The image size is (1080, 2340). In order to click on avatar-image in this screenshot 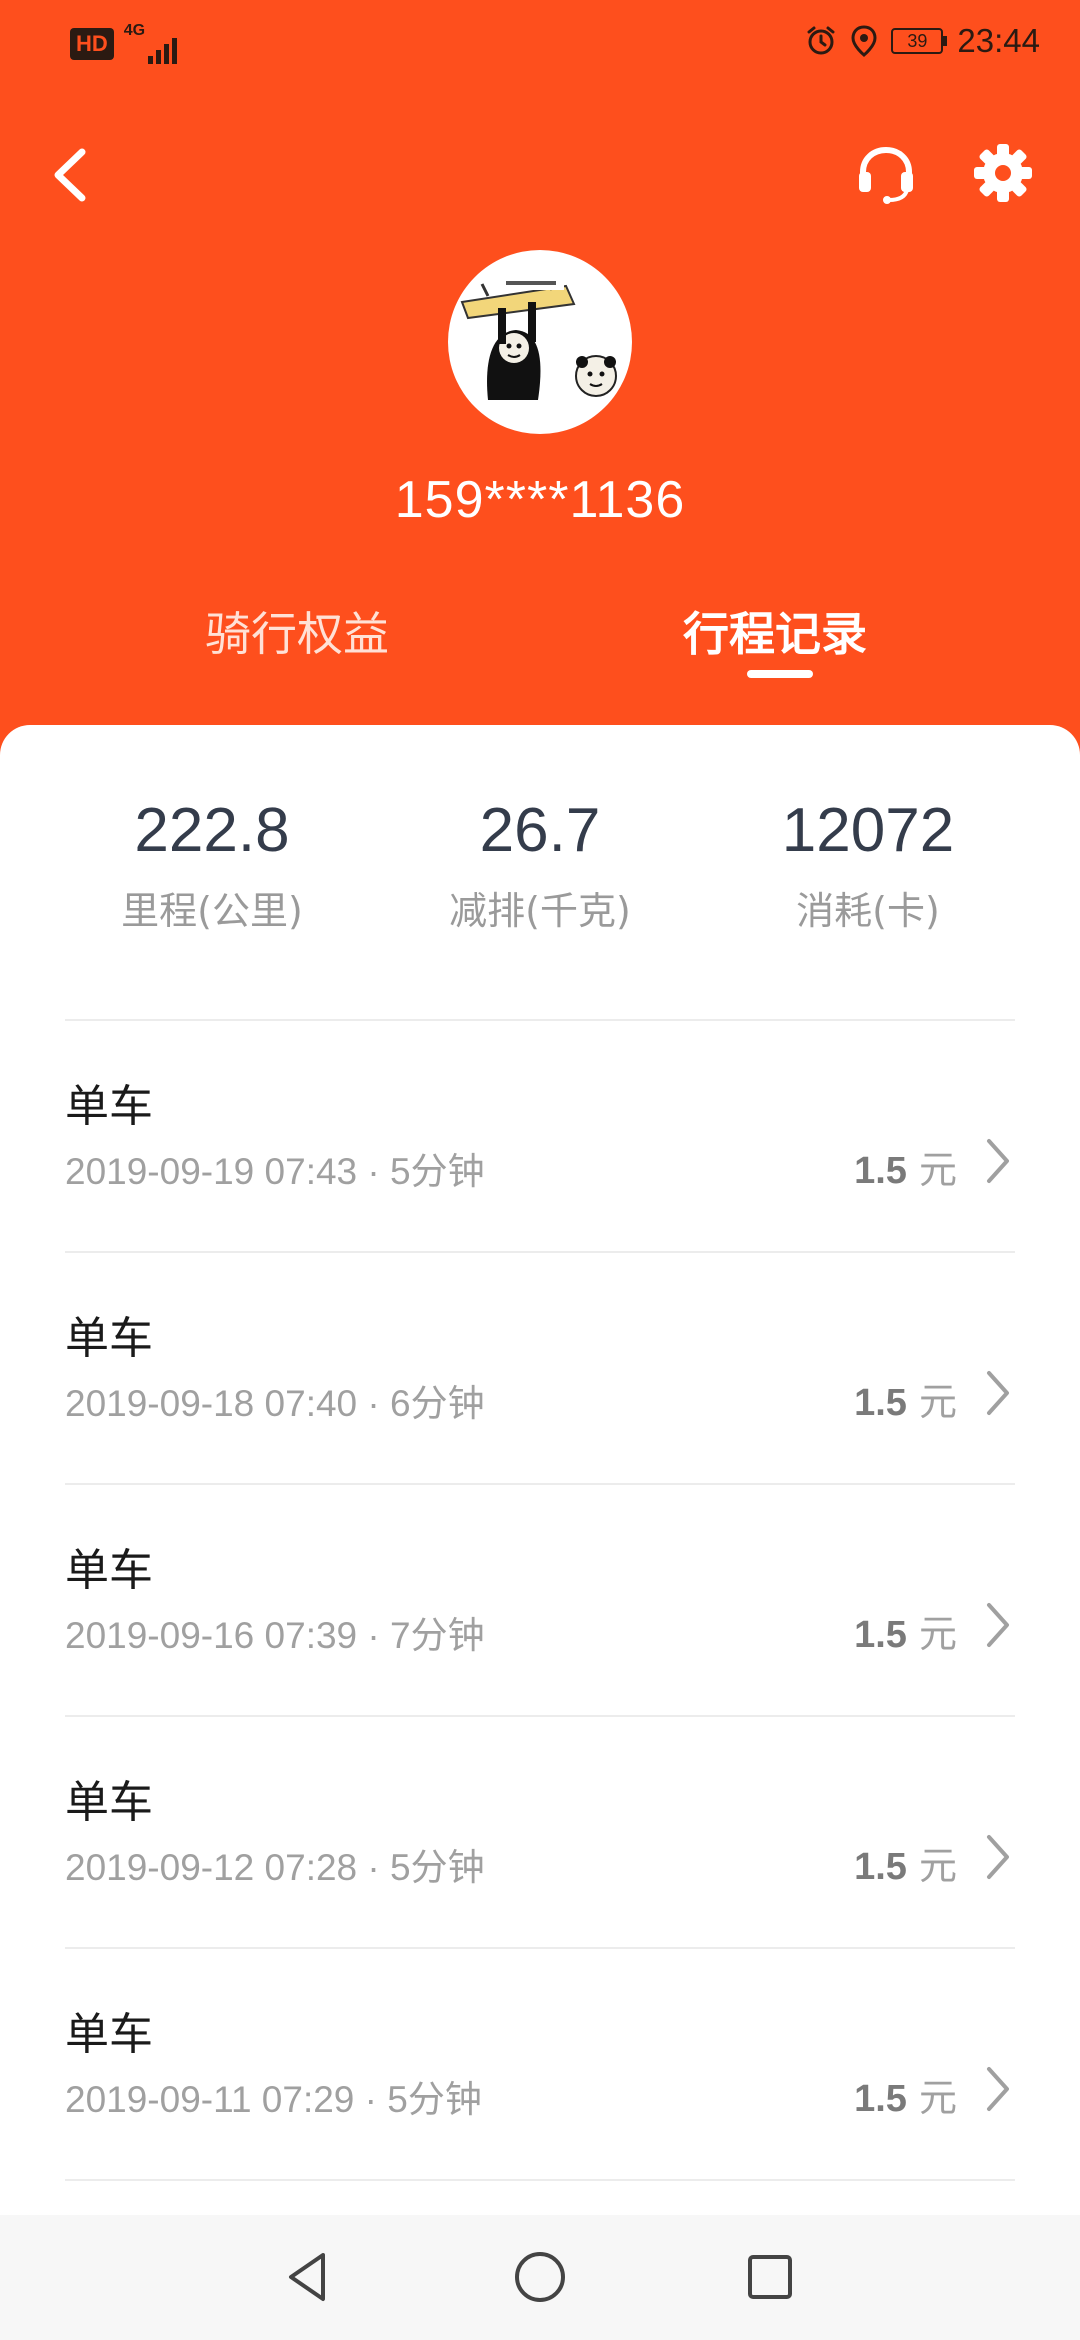, I will do `click(538, 338)`.